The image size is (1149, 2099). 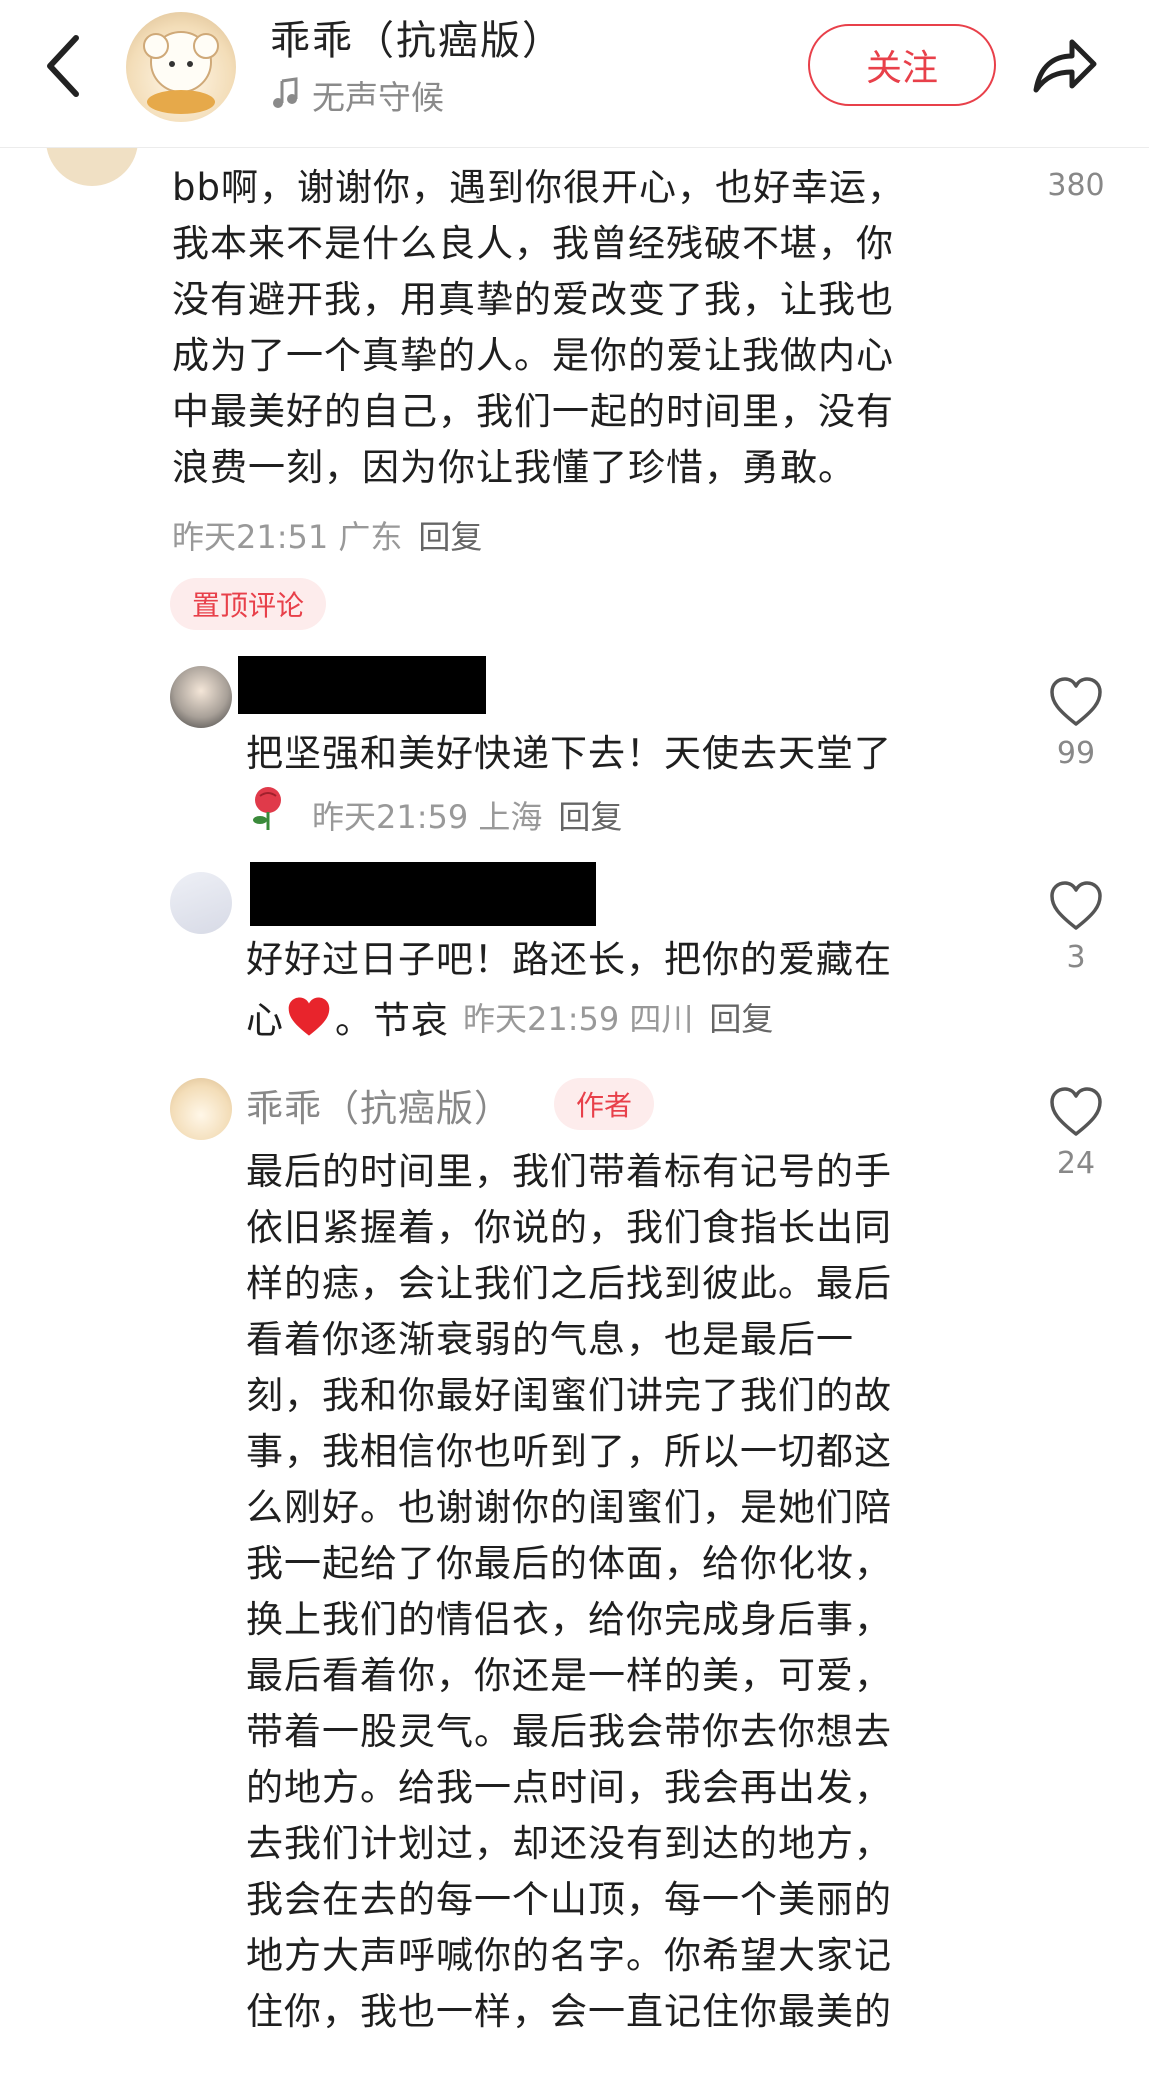 I want to click on top-bar: 乖乖（抗癌版） 无声守候 关注, so click(x=574, y=74).